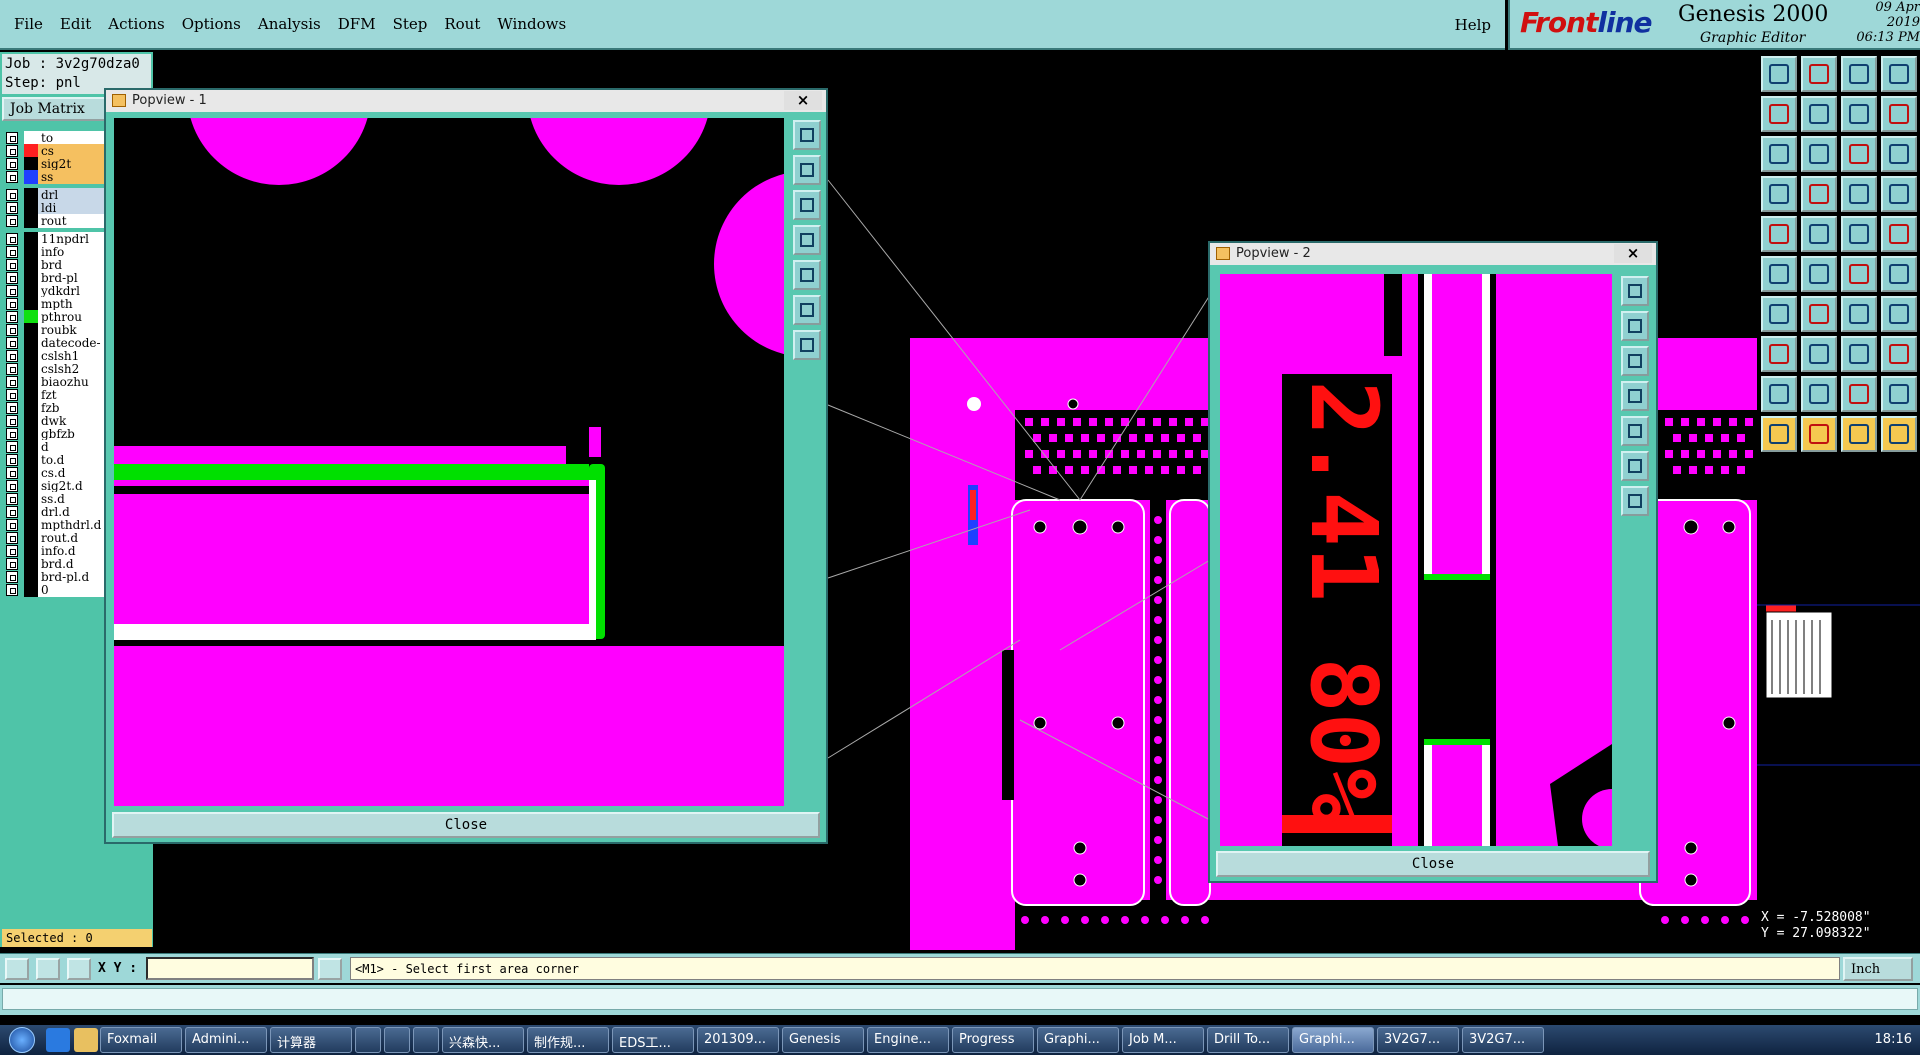 This screenshot has height=1055, width=1920. I want to click on one-to-one-icon, so click(1859, 154).